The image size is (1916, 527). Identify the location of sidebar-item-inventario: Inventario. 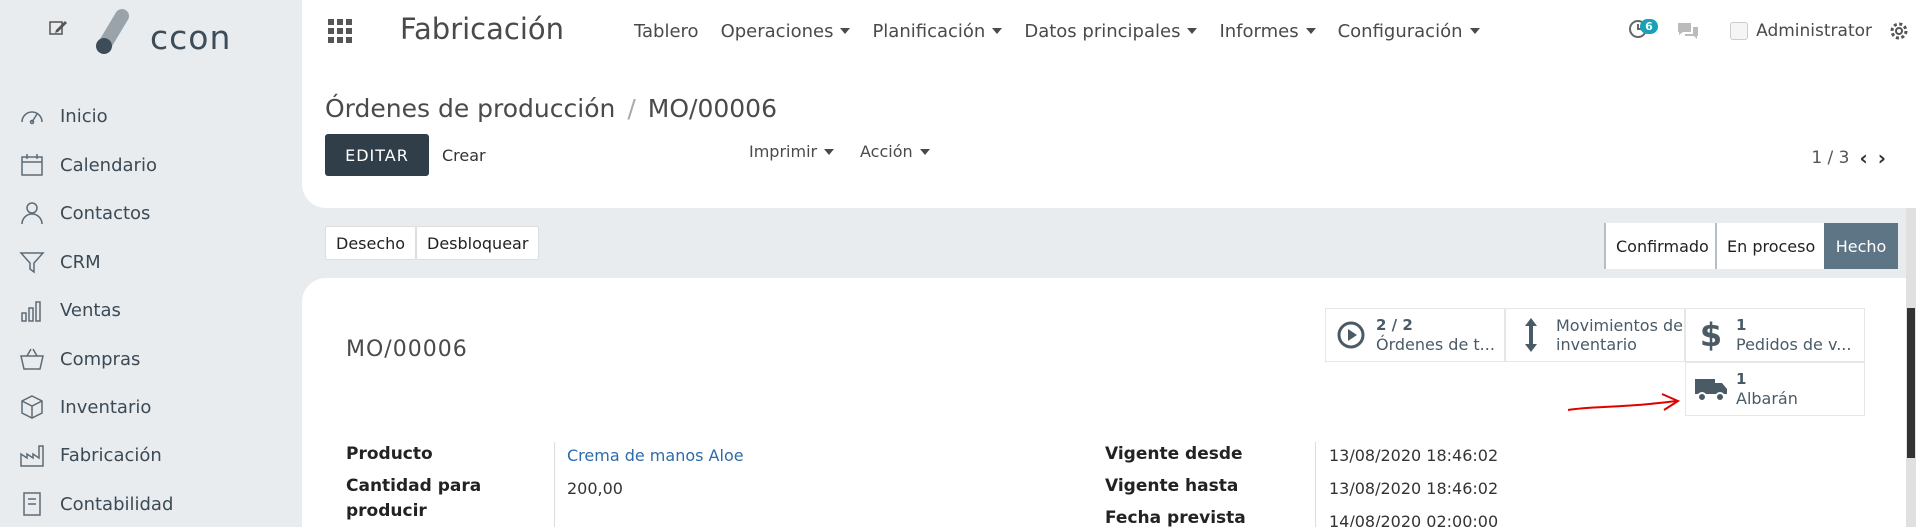
(153, 407).